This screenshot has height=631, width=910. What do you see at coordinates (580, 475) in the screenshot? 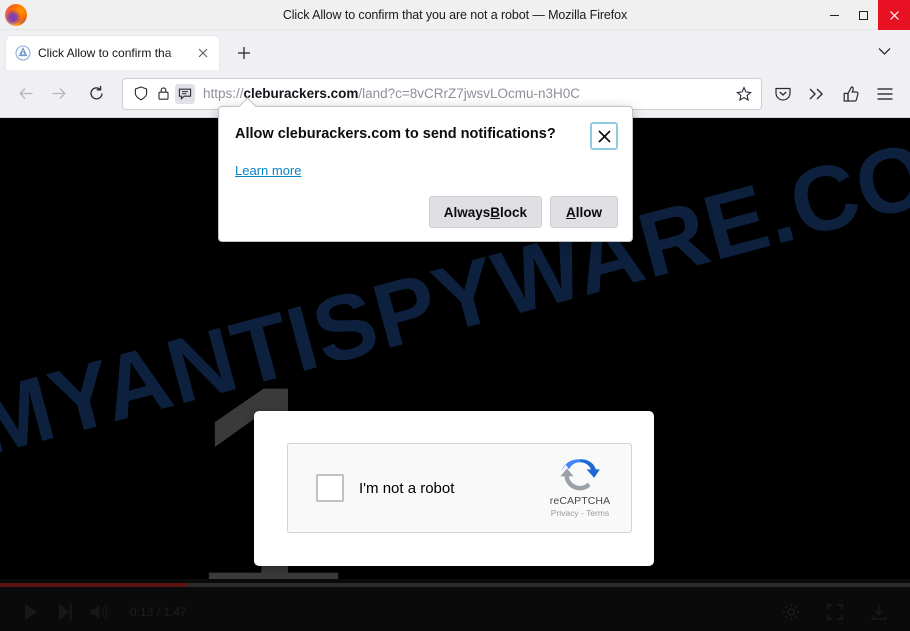
I see `recaptcha-logo-icon` at bounding box center [580, 475].